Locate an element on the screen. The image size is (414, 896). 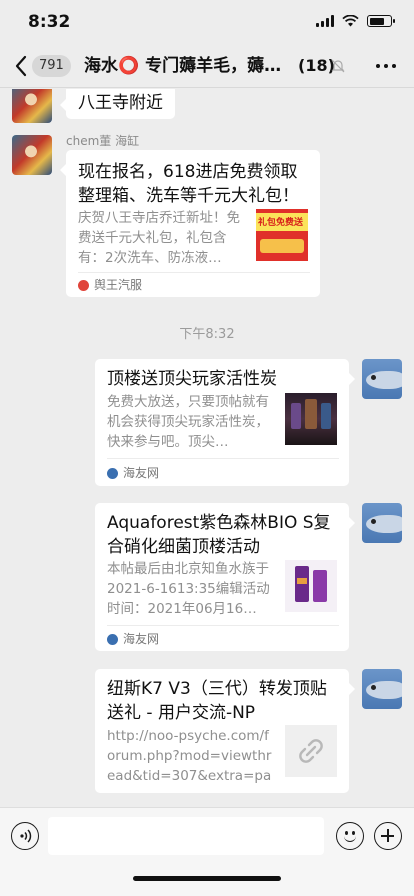
status-bar: 8:32 is located at coordinates (207, 22).